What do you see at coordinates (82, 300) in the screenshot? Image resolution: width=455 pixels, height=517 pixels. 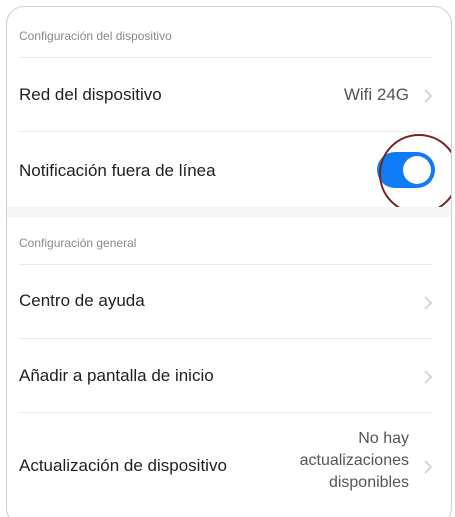 I see `row-label-help-center: Centro de ayuda` at bounding box center [82, 300].